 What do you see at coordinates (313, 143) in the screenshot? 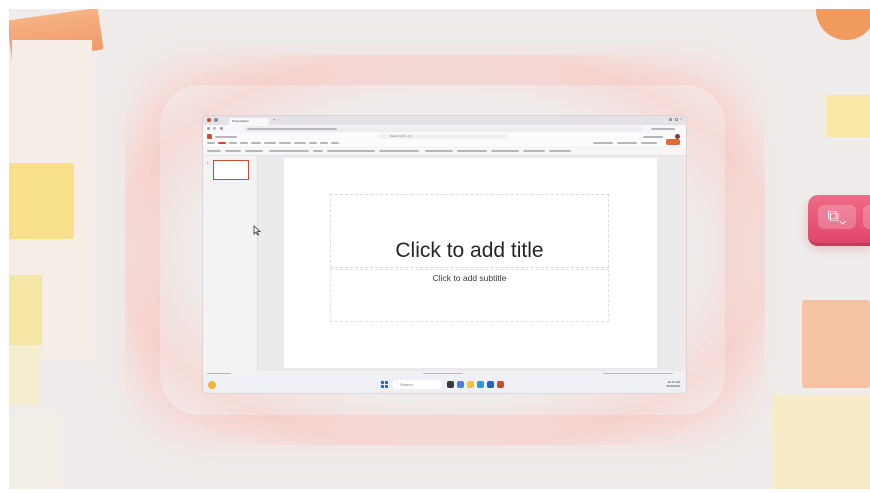
I see `tab-review` at bounding box center [313, 143].